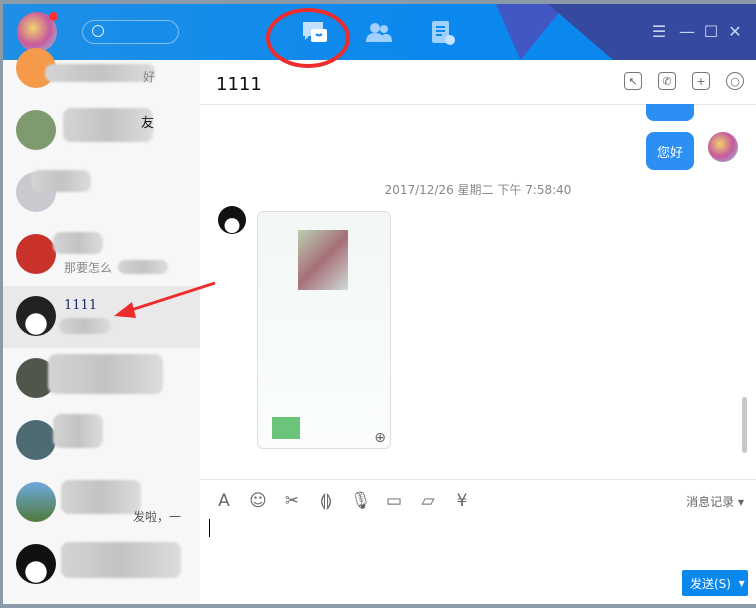 This screenshot has width=756, height=608. I want to click on chat-title: 1111, so click(239, 84).